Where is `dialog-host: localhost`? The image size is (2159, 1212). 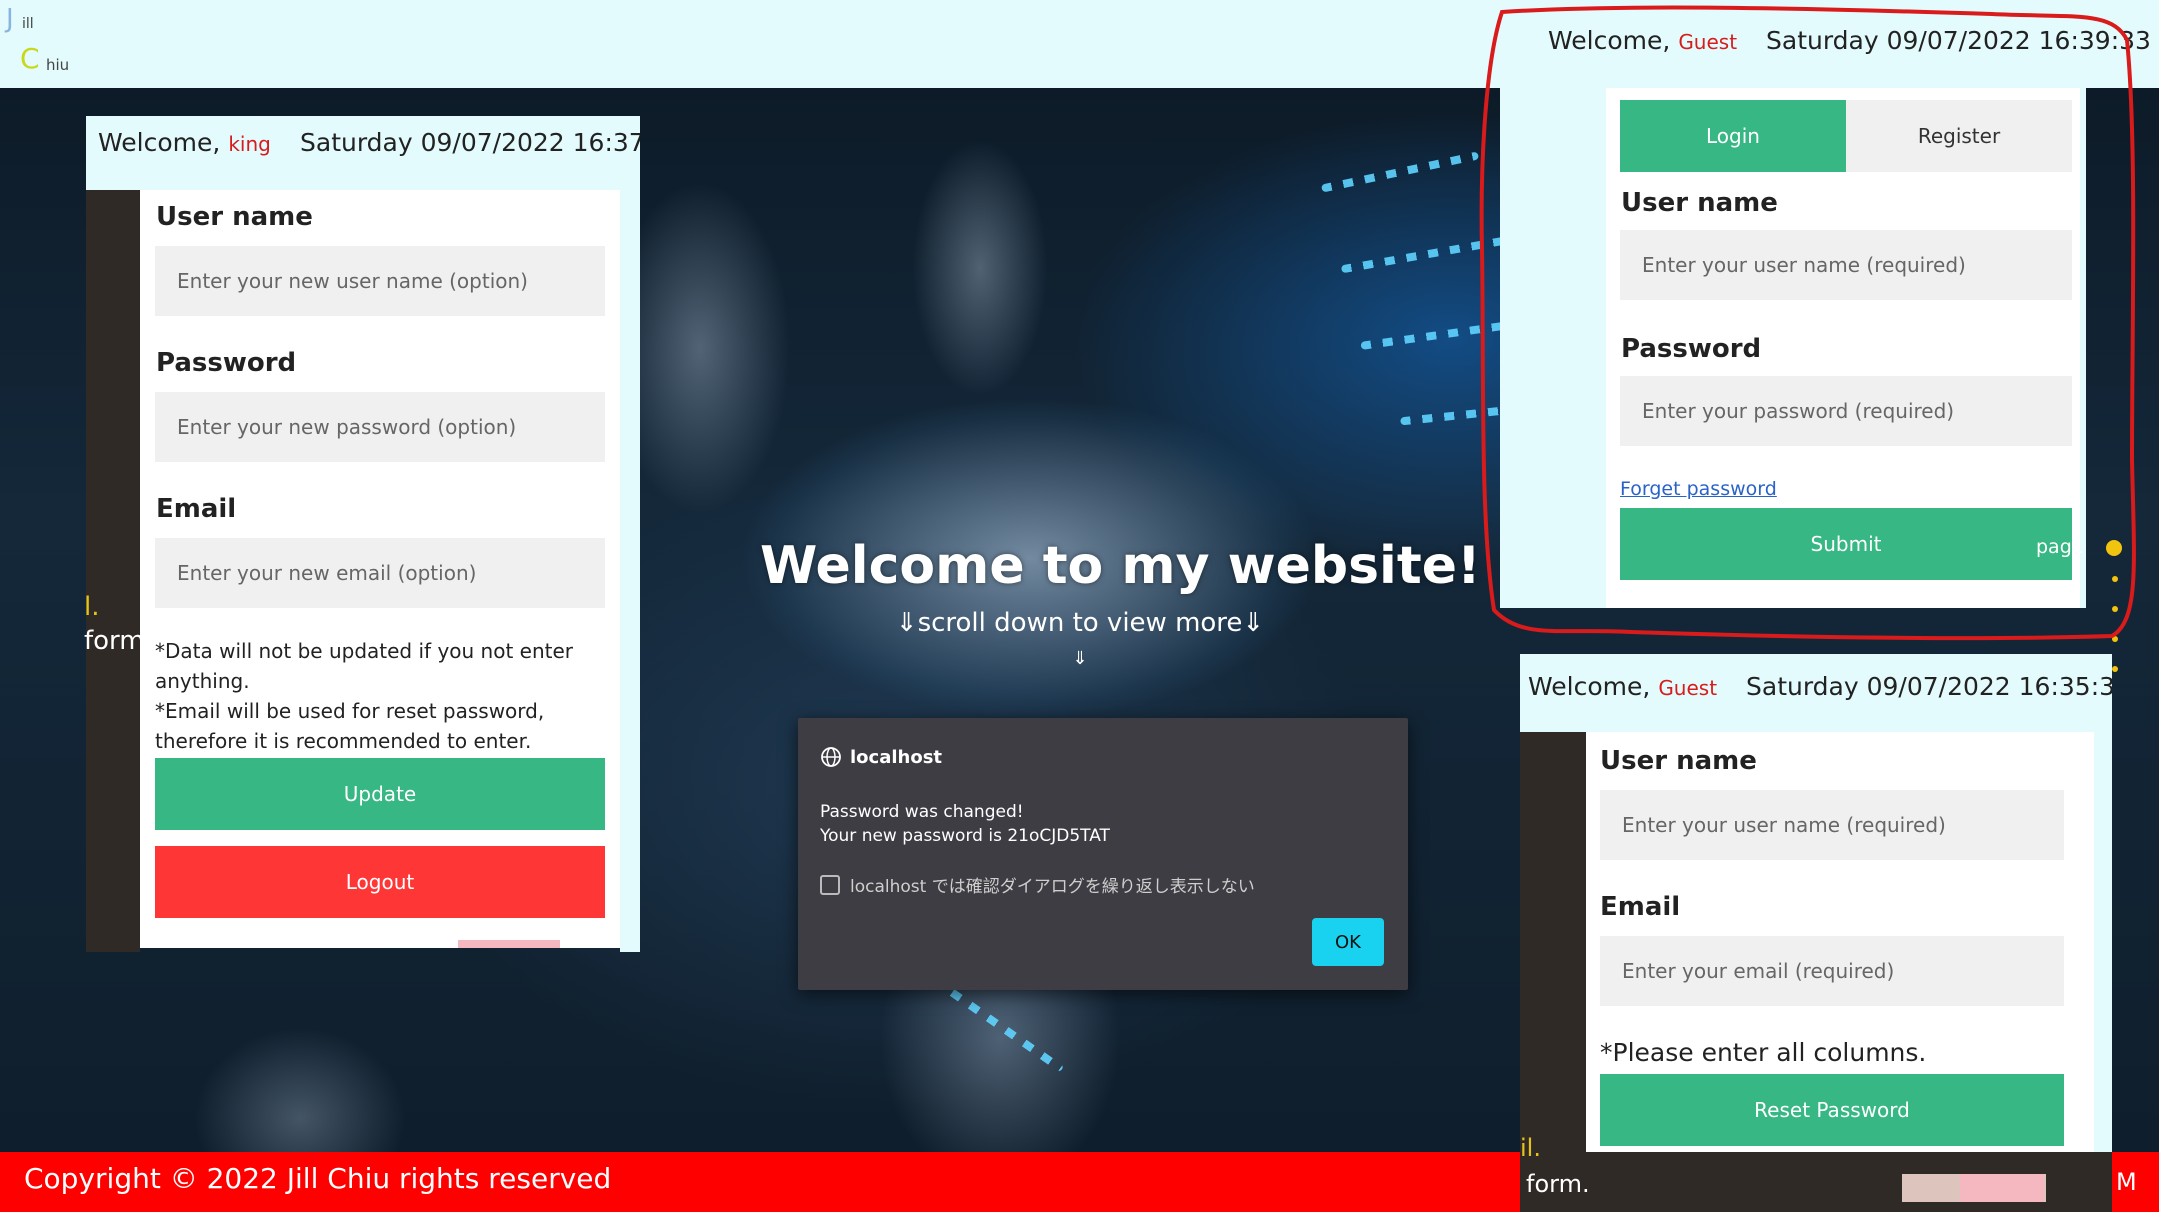 dialog-host: localhost is located at coordinates (881, 757).